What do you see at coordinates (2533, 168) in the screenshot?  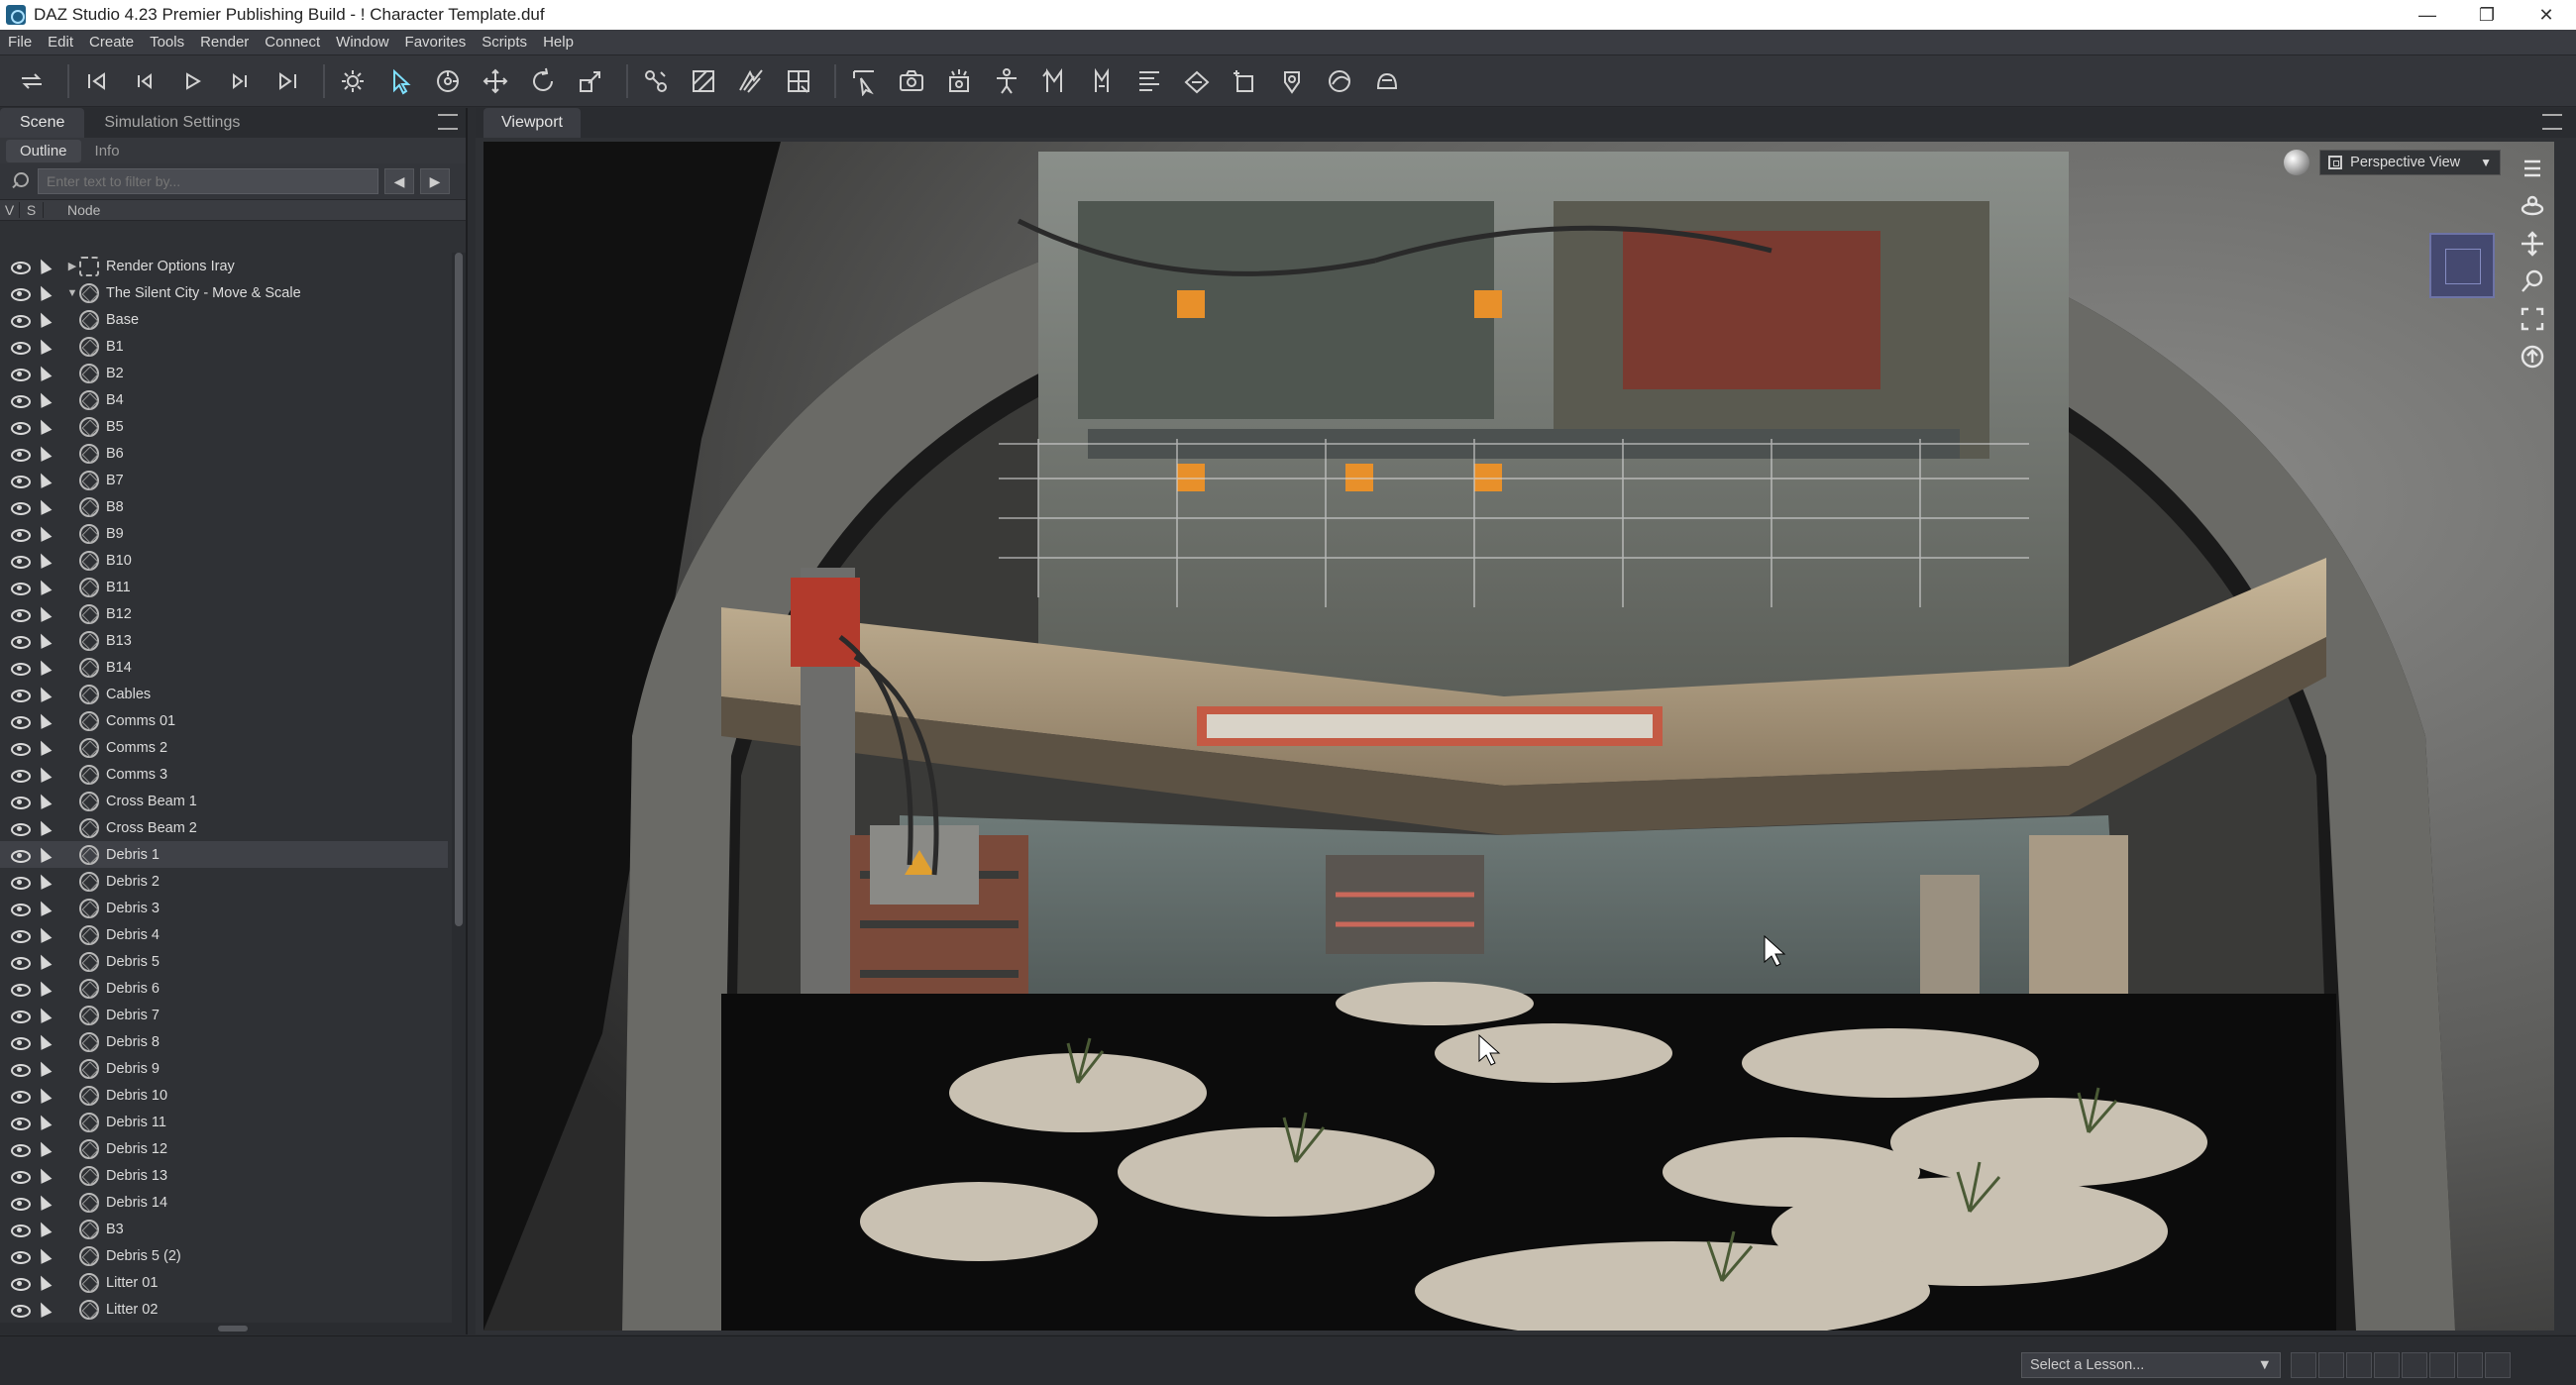 I see `viewport-menu-icon` at bounding box center [2533, 168].